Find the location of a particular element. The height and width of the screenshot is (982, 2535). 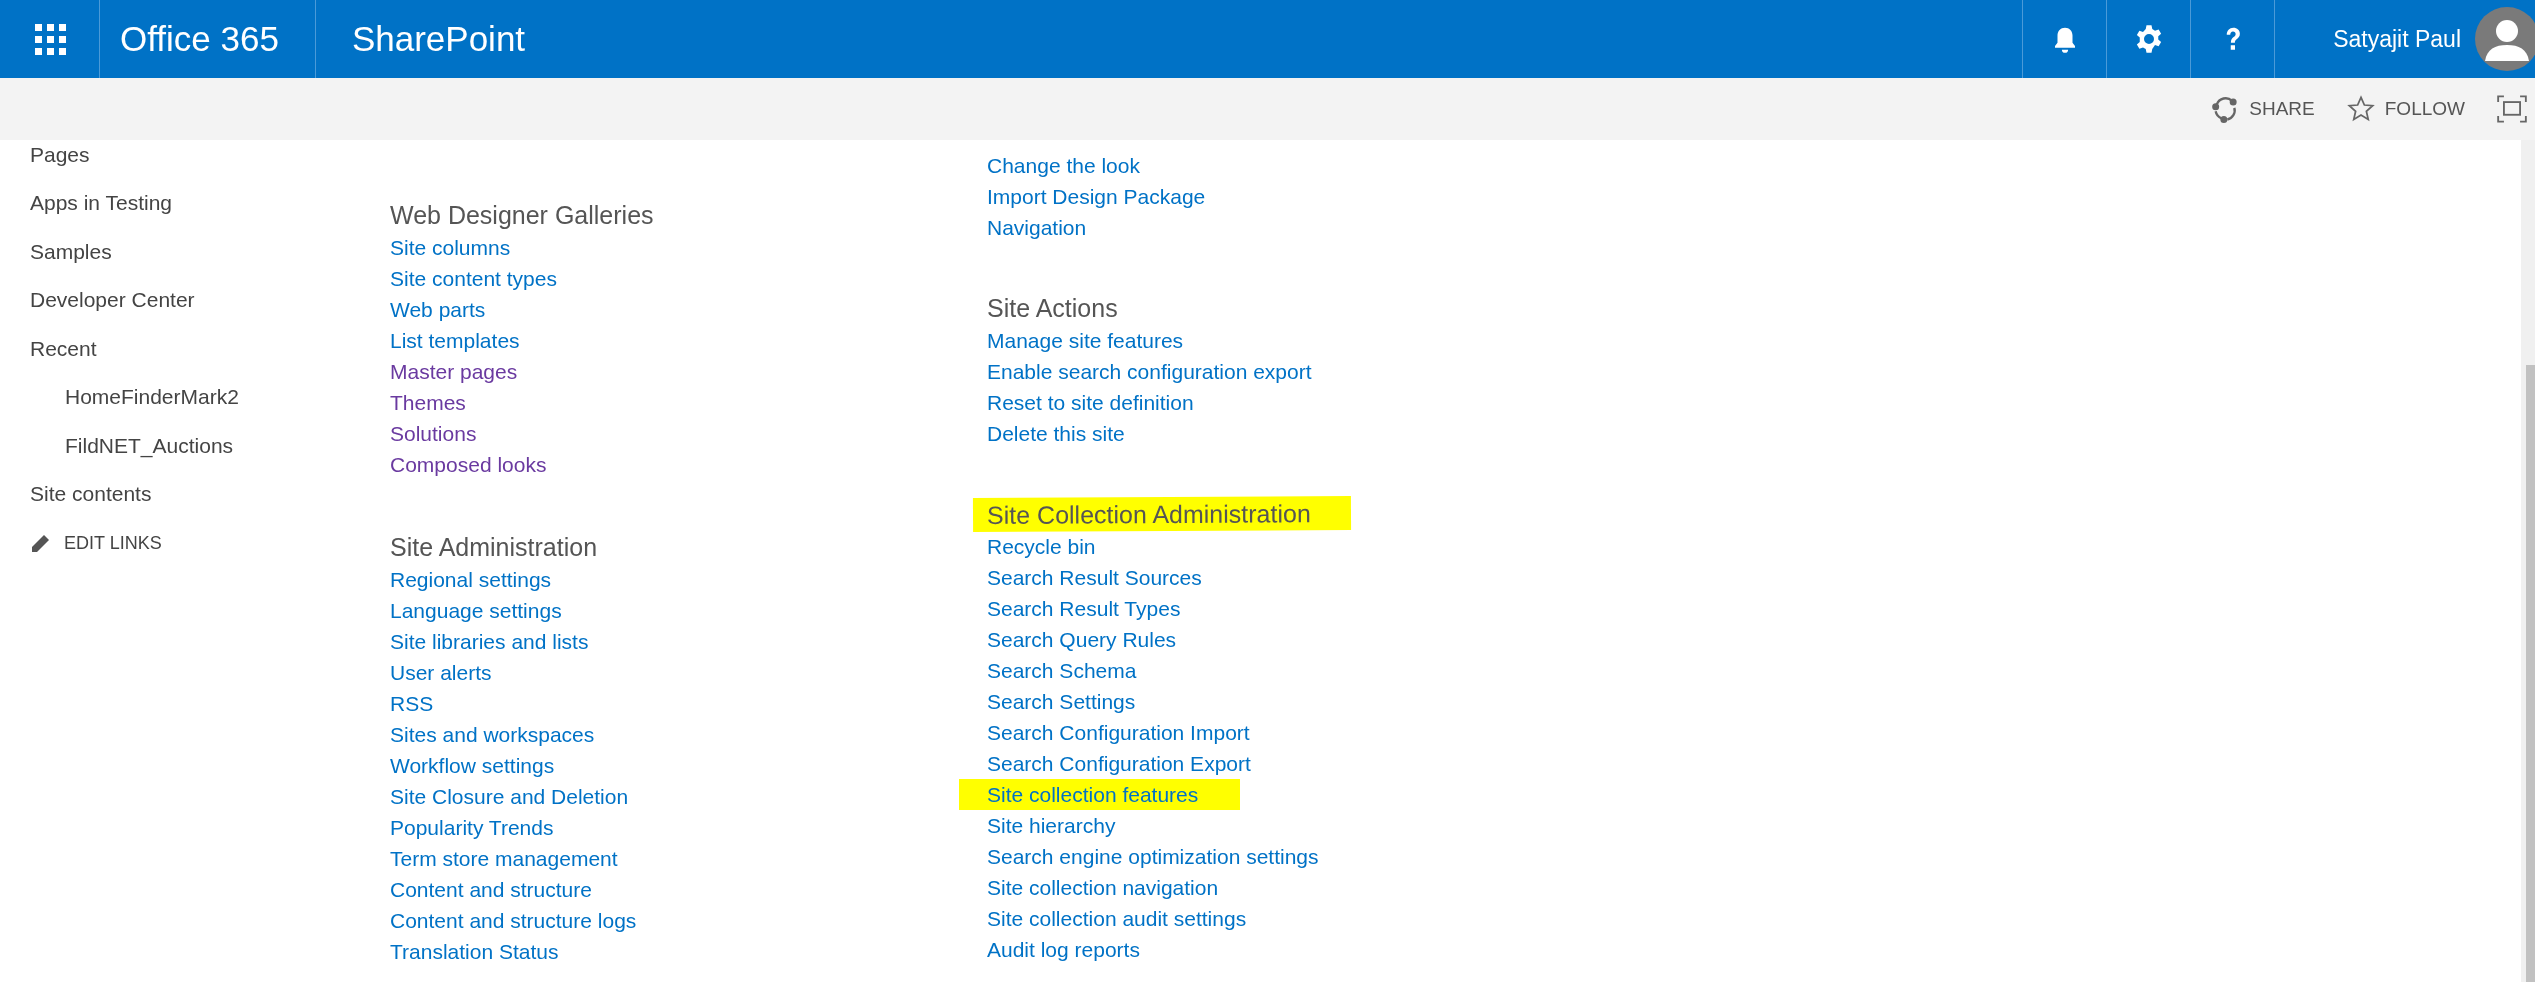

scrollbar is located at coordinates (2528, 561).